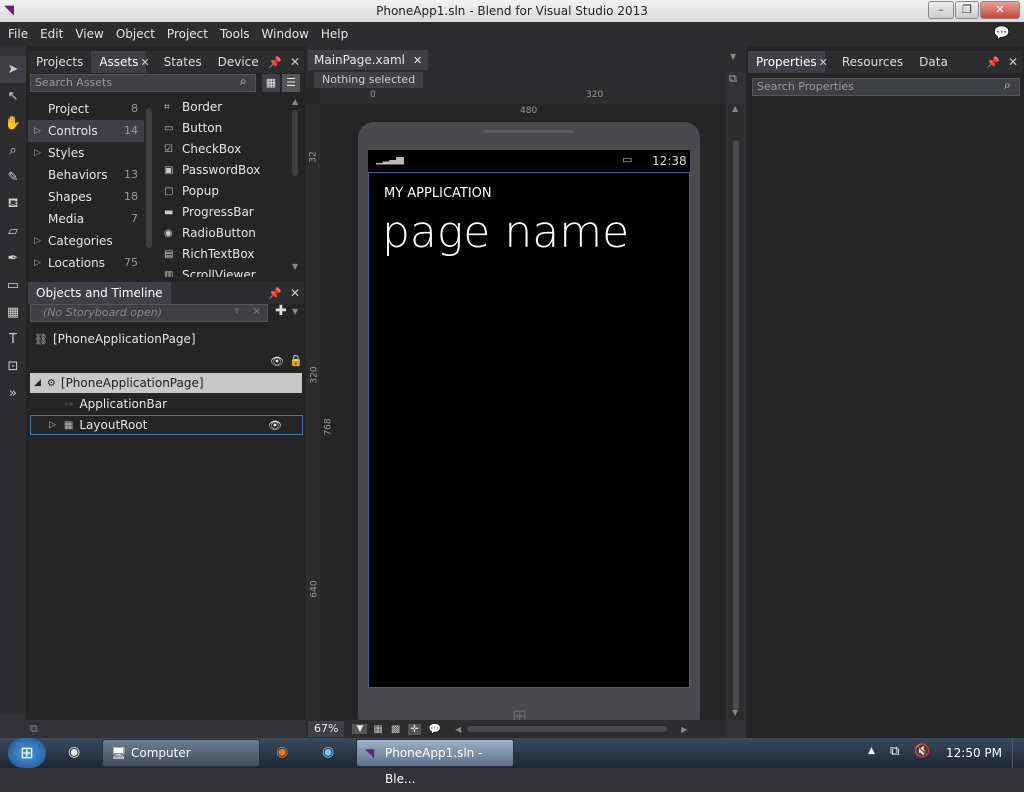 The image size is (1024, 792). Describe the element at coordinates (328, 752) in the screenshot. I see `skype-icon: ◉` at that location.